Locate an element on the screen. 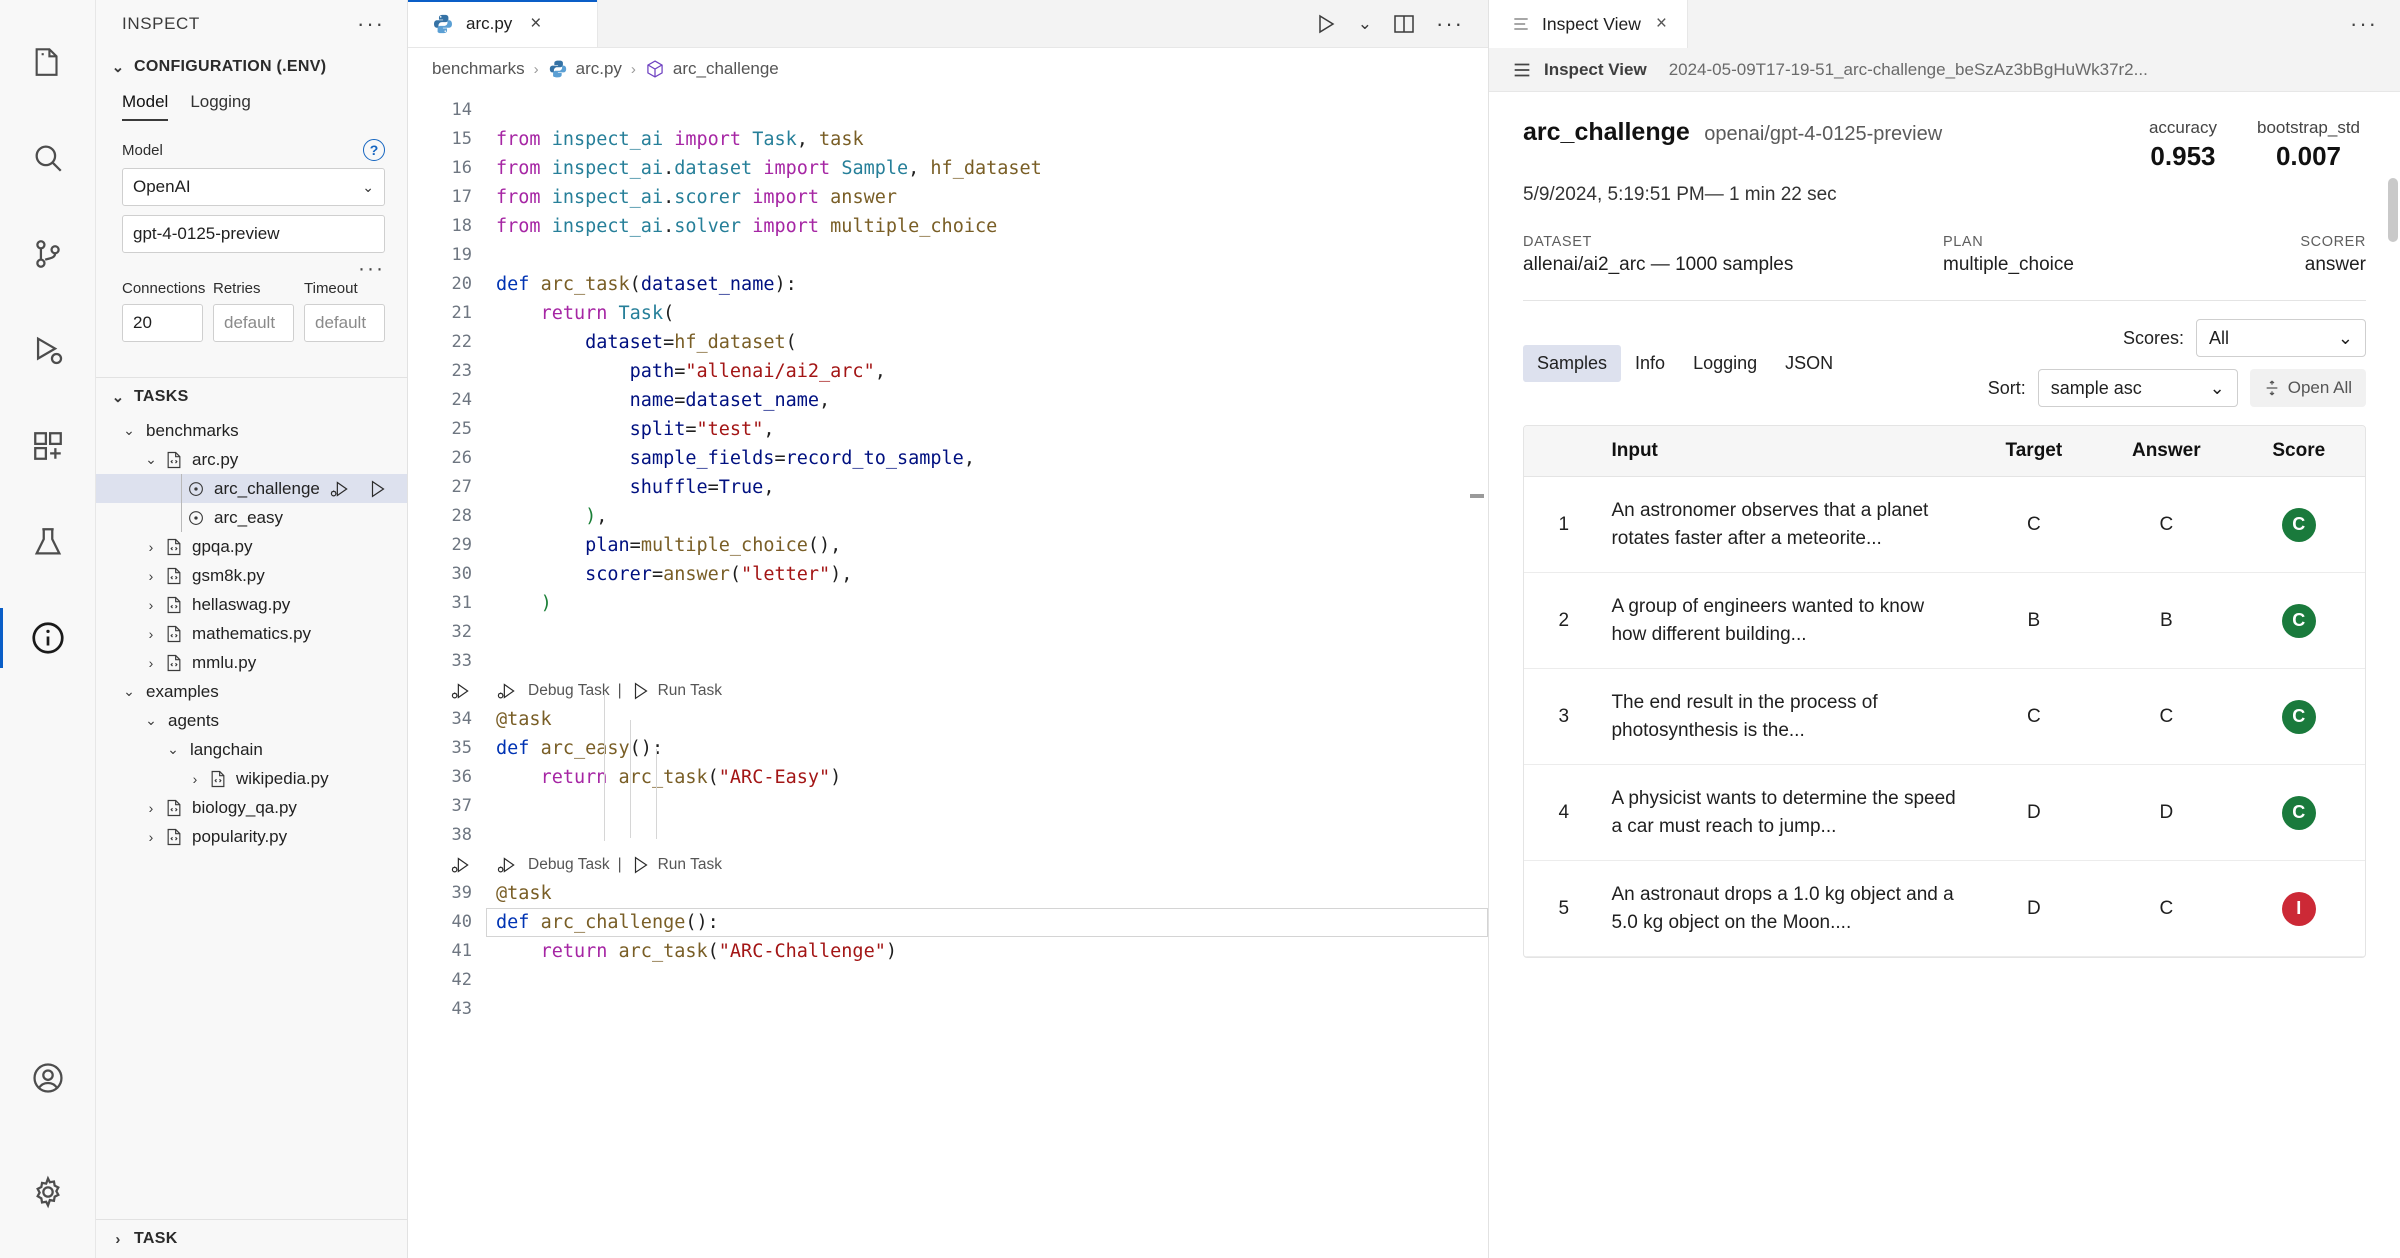 Image resolution: width=2400 pixels, height=1258 pixels. tab-samples: Samples is located at coordinates (1572, 363).